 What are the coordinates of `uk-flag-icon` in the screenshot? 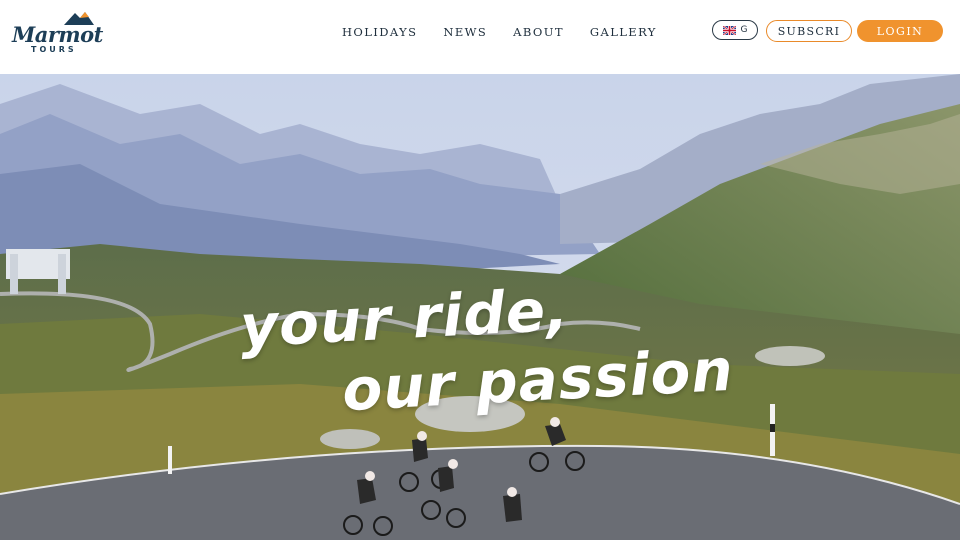 It's located at (729, 30).